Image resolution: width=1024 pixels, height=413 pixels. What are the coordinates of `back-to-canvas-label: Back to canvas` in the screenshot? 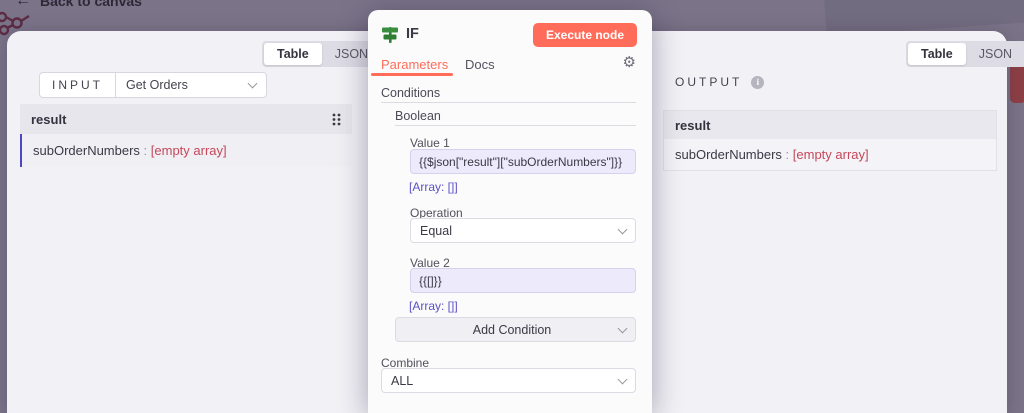 It's located at (91, 4).